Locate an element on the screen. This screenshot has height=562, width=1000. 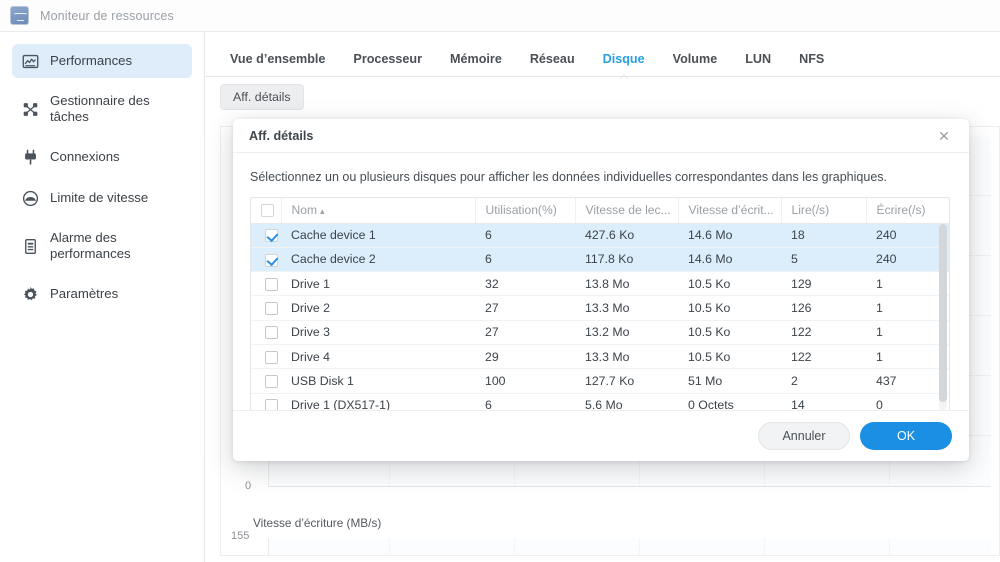
chart-title-write-speed: Vitesse d’écriture (MB/s) is located at coordinates (317, 523).